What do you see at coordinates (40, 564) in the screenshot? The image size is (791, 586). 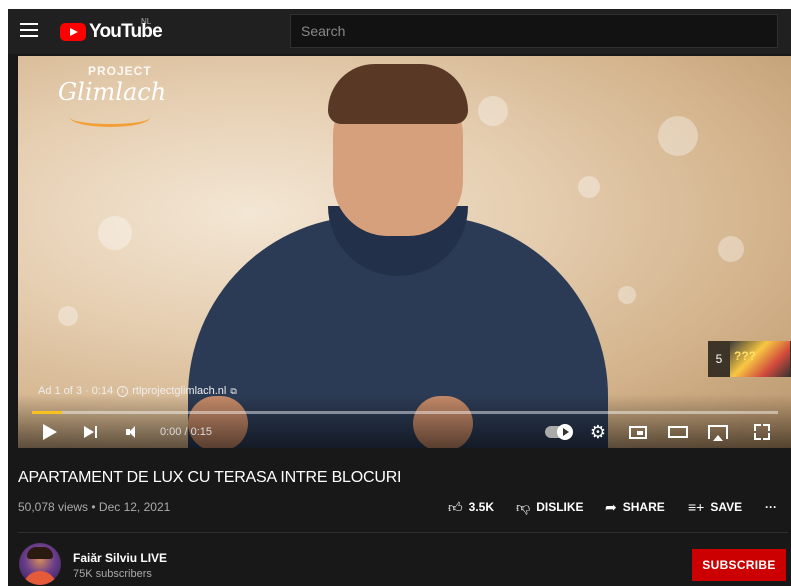 I see `channel-avatar` at bounding box center [40, 564].